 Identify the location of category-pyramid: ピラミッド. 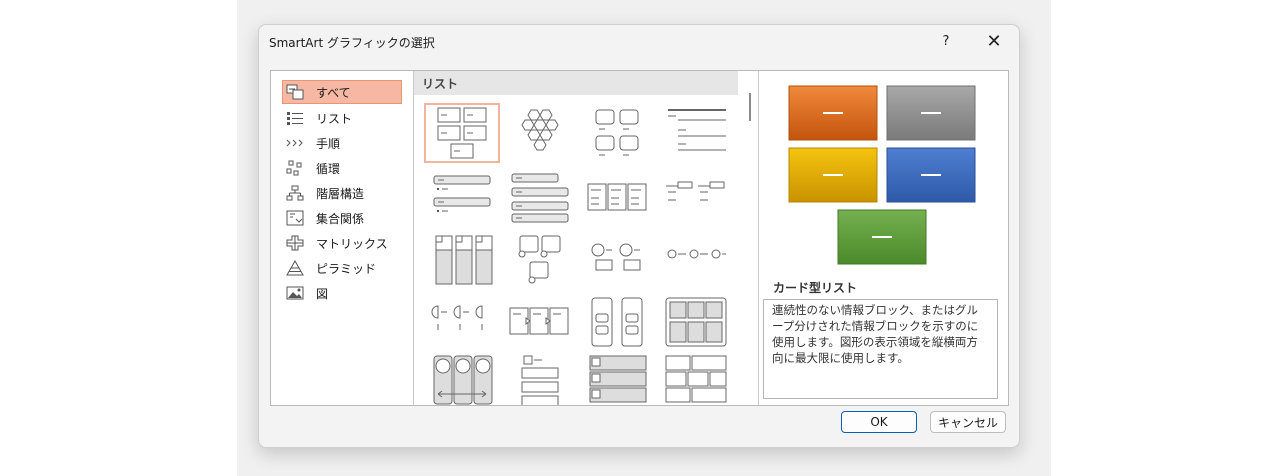
(342, 268).